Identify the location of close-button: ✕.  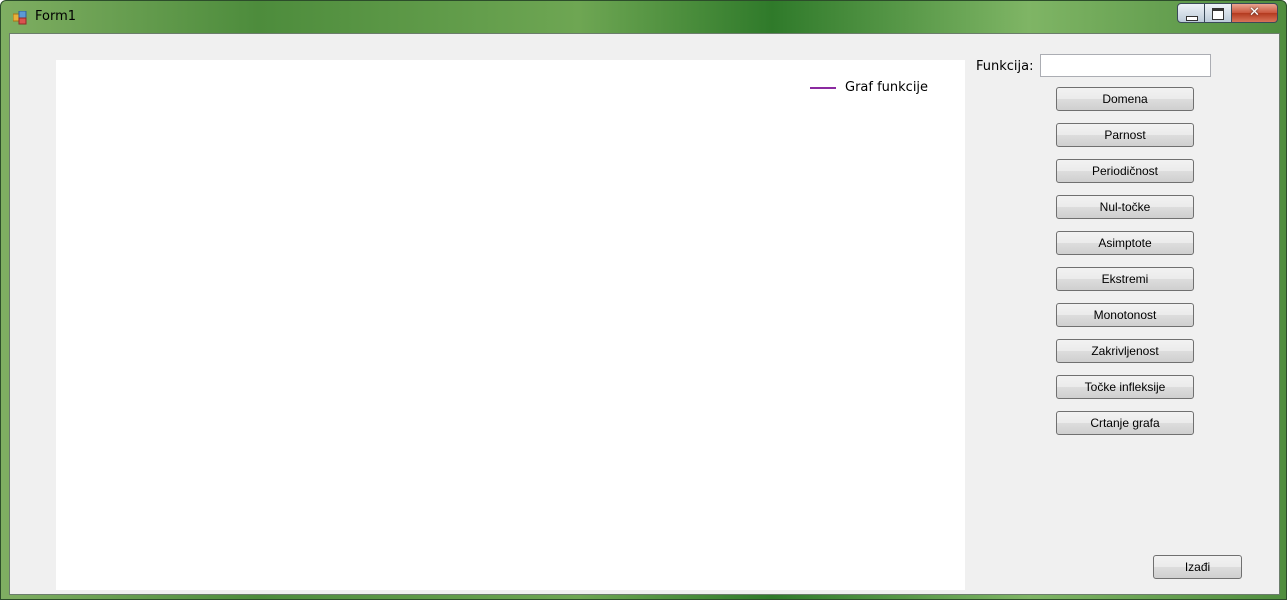
(1255, 13).